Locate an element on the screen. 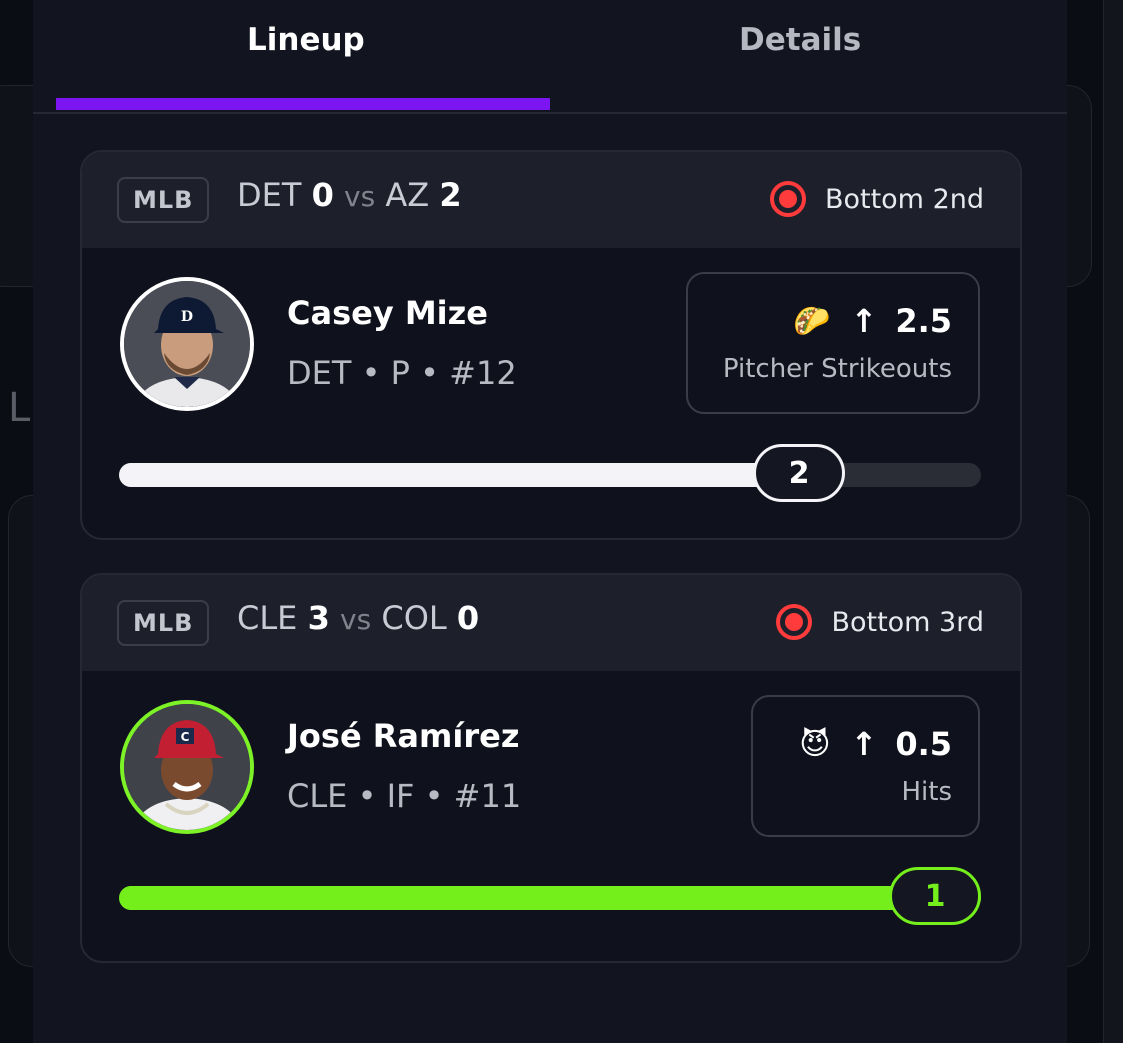  prop-line: 🌮 ↑ 2.5 is located at coordinates (872, 321).